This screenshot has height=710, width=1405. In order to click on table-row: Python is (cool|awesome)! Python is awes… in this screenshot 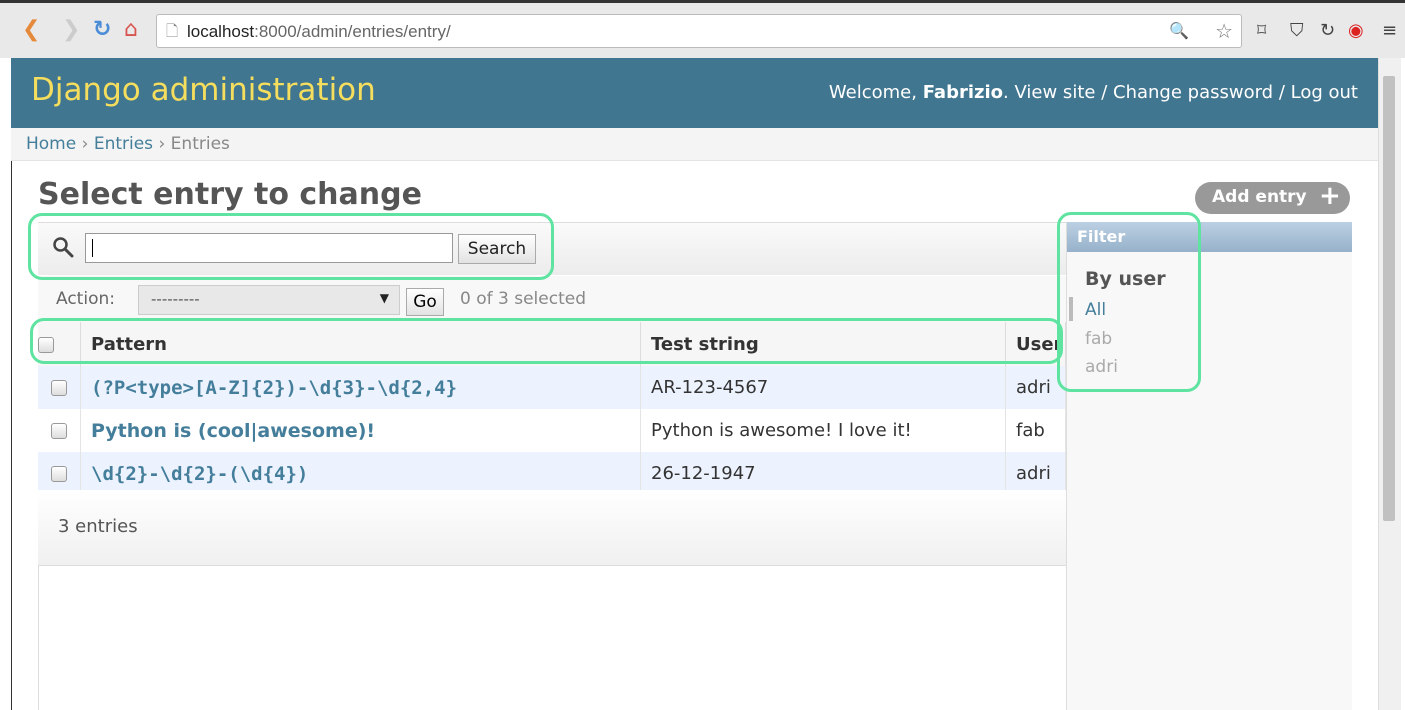, I will do `click(552, 430)`.